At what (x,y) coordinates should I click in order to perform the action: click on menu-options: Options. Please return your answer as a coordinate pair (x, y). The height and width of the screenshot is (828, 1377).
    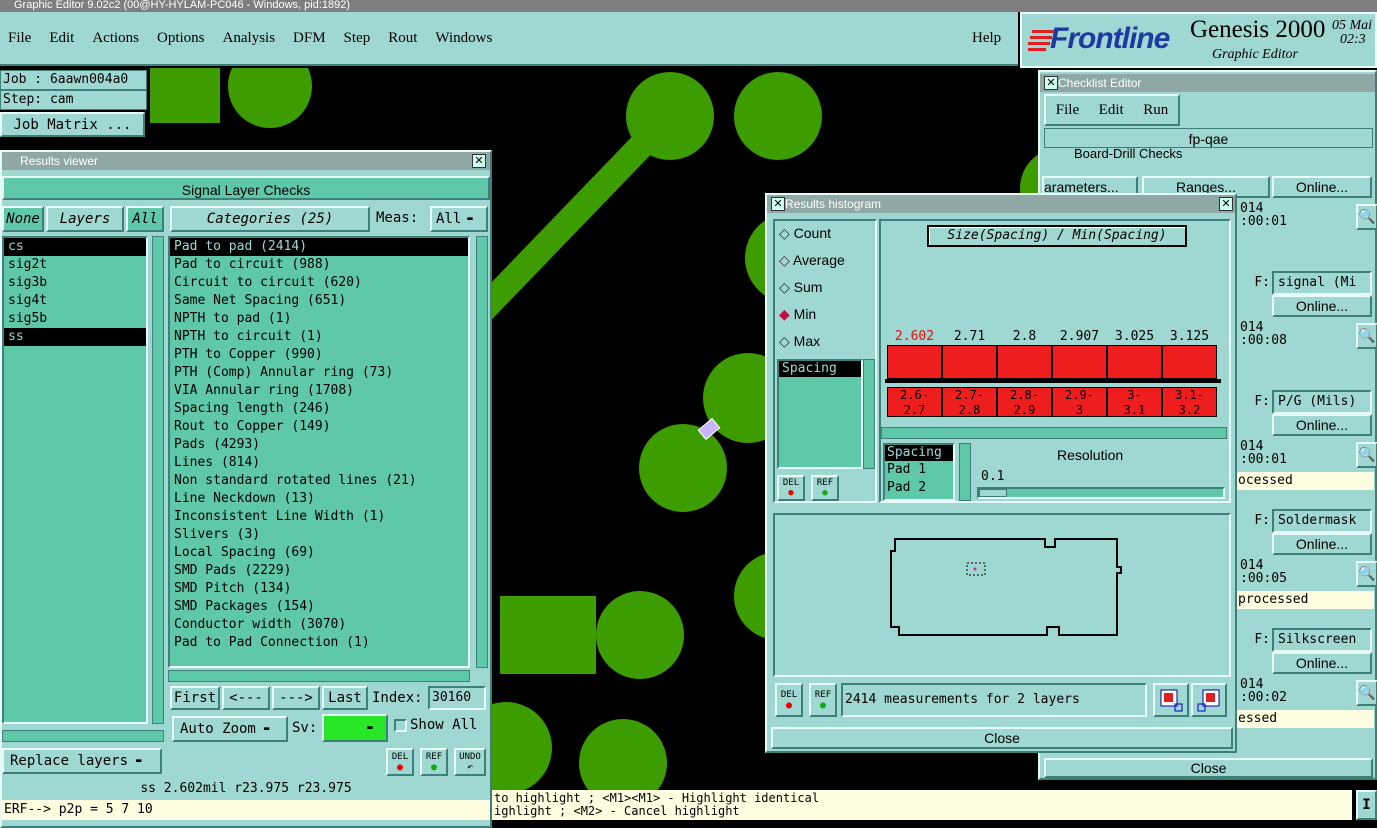
    Looking at the image, I should click on (181, 38).